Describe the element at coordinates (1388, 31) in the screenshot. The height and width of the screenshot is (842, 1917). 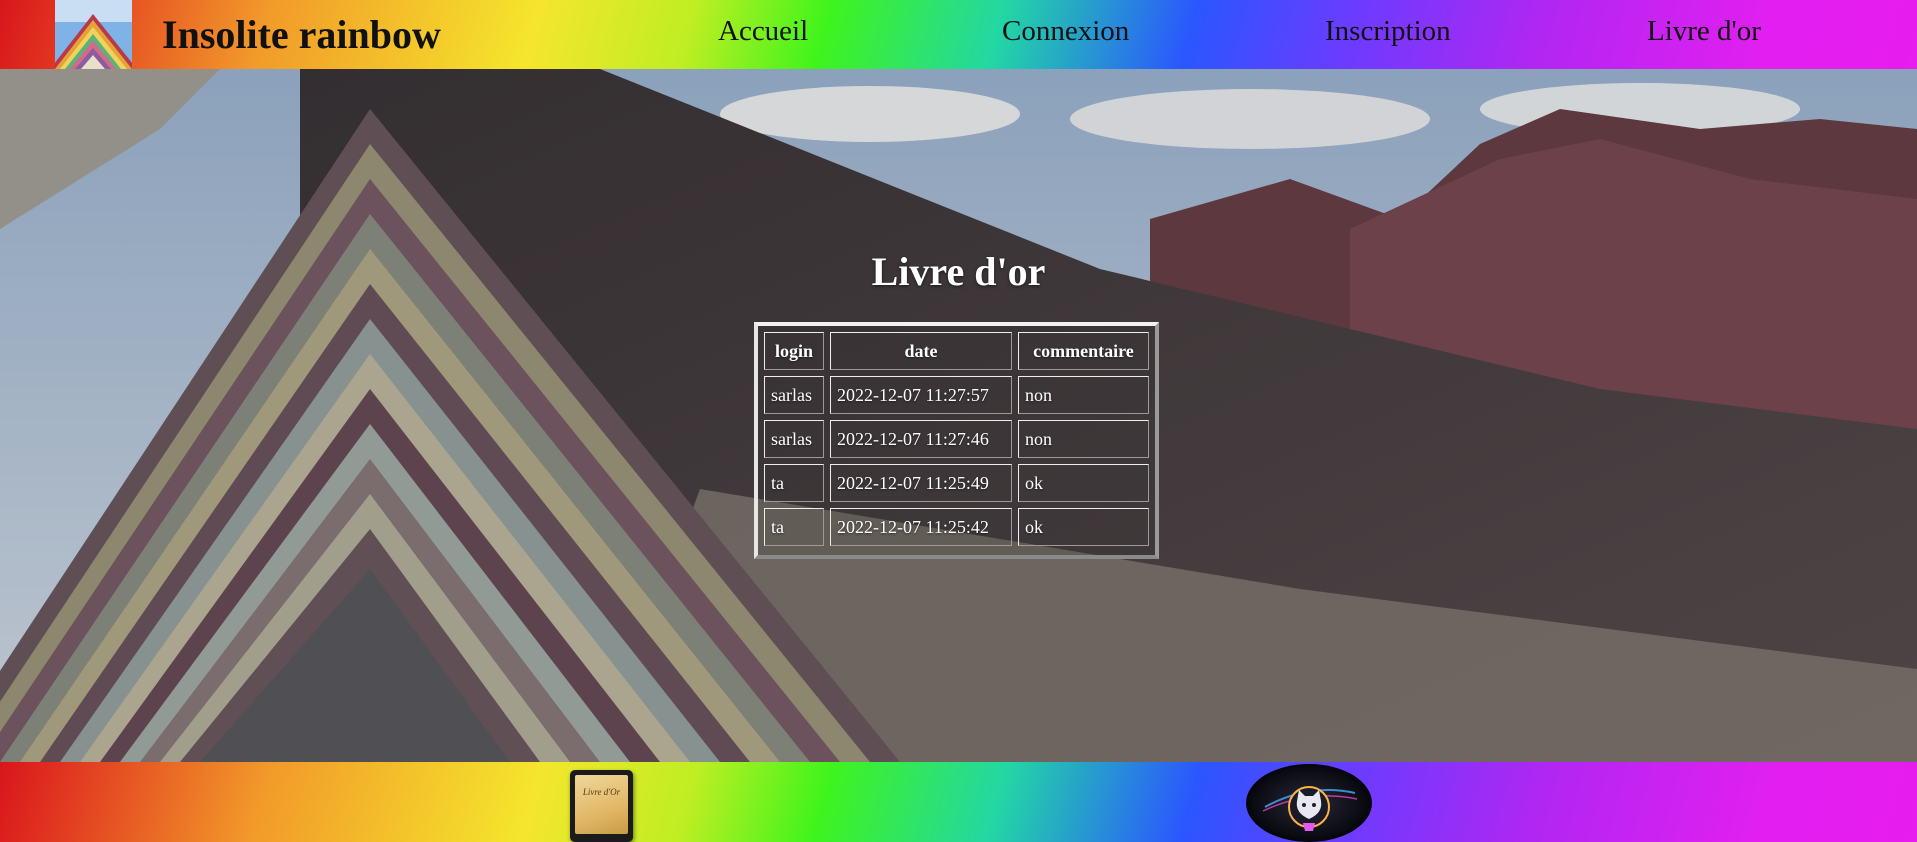
I see `nav-inscription: Inscription` at that location.